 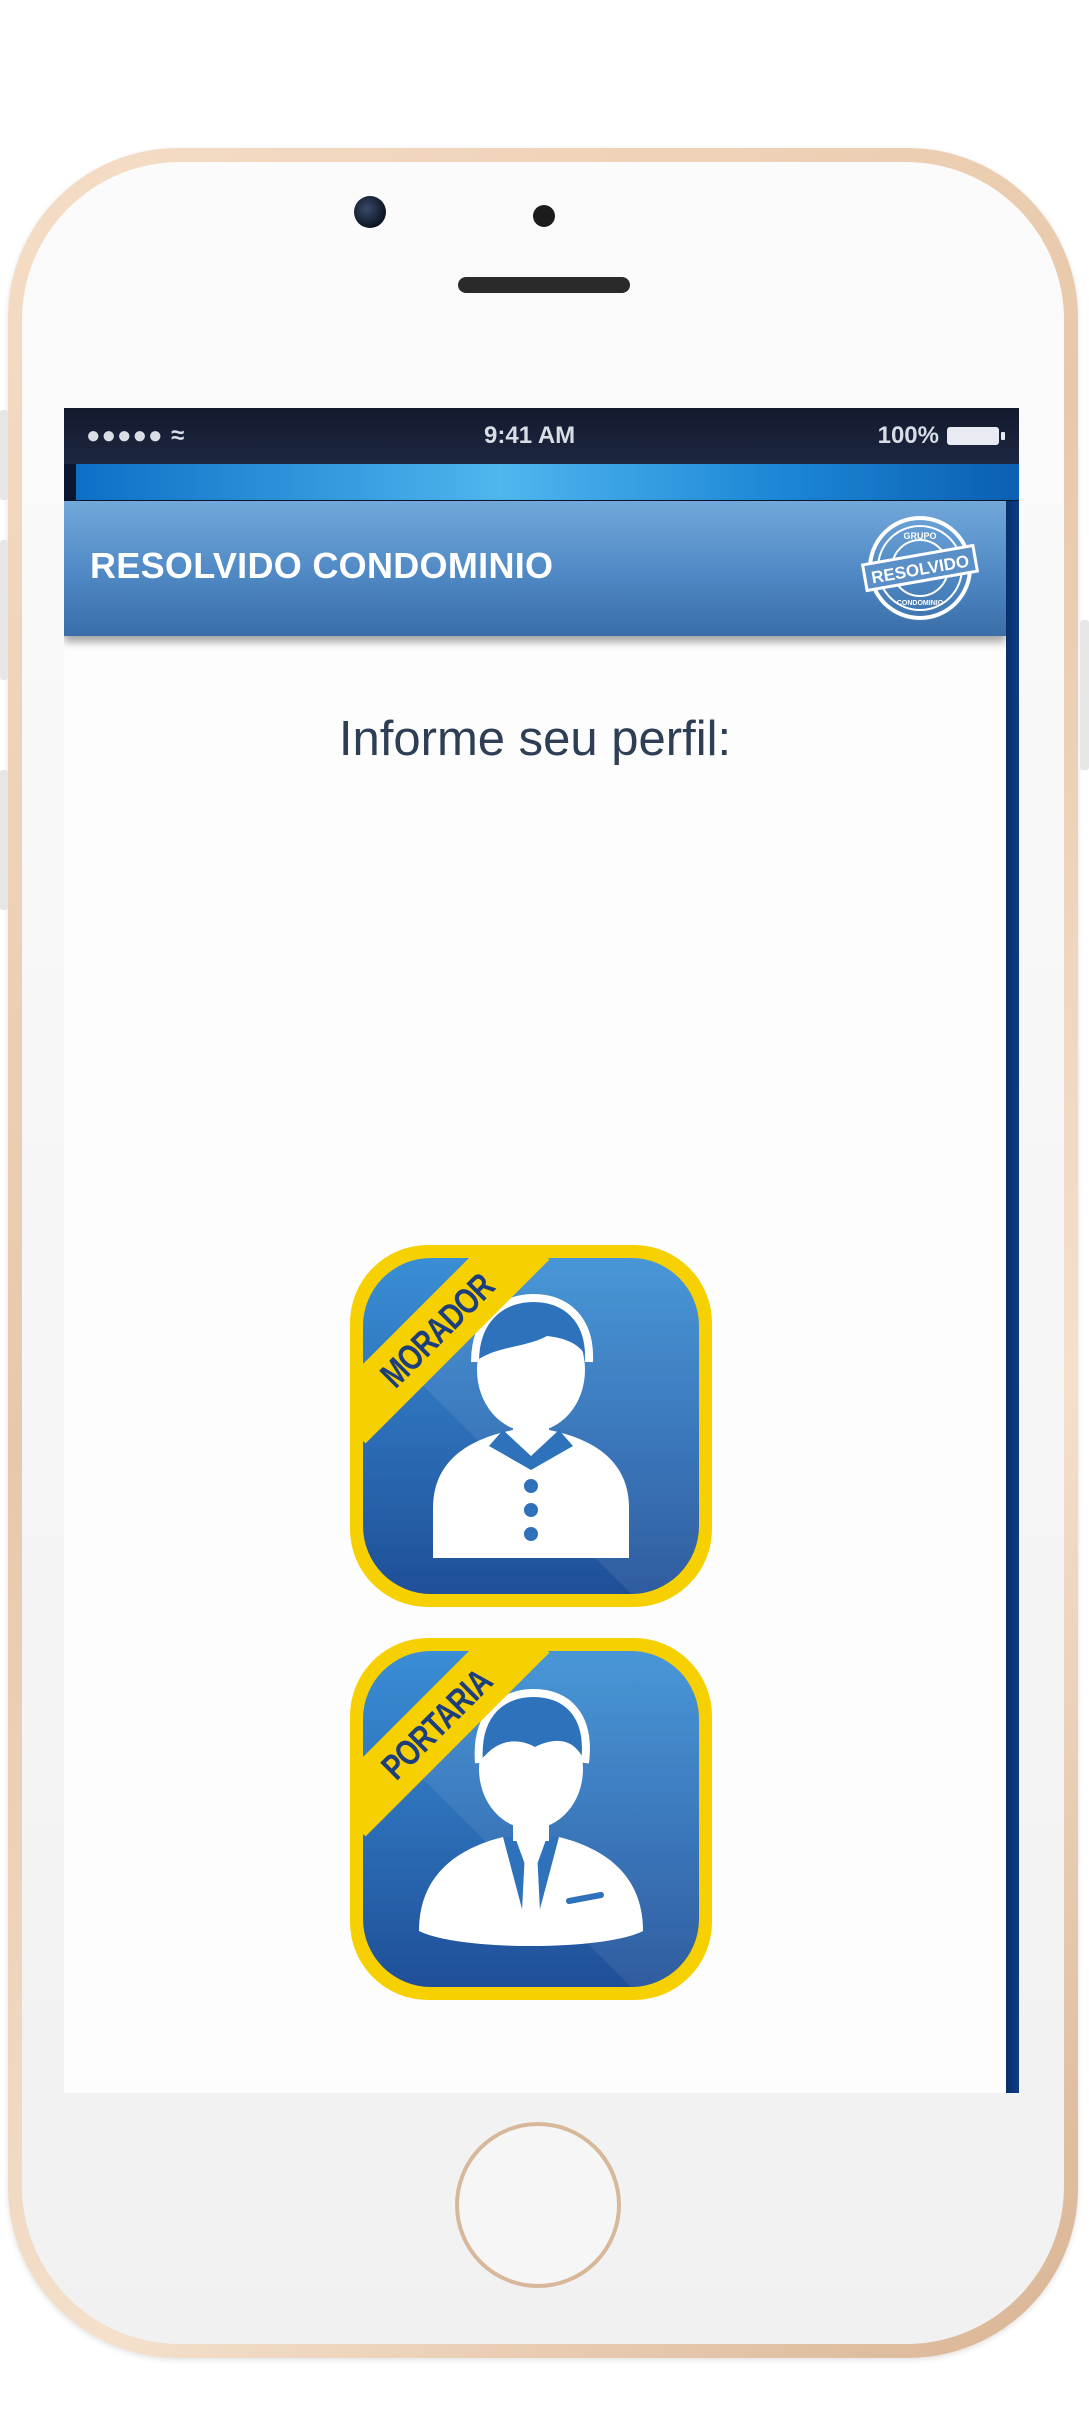 I want to click on seal-top-text: GRUPO, so click(x=919, y=536).